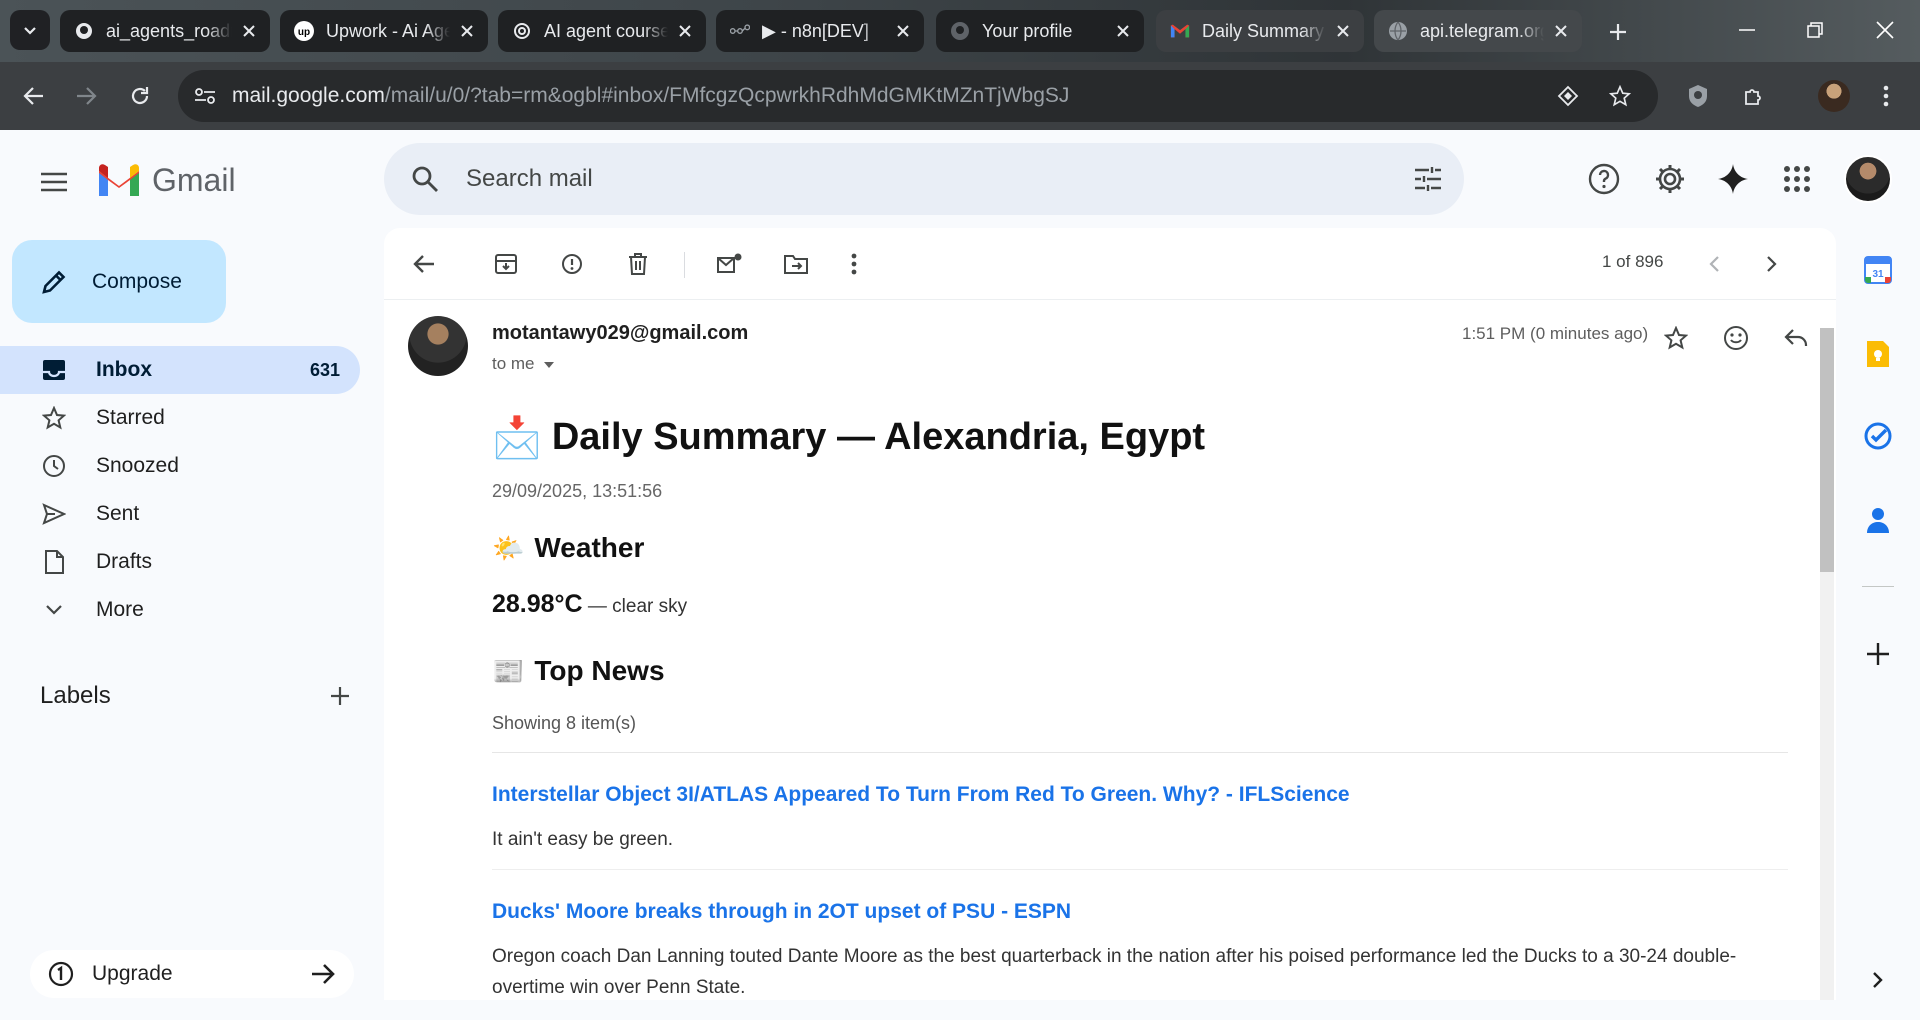 The height and width of the screenshot is (1020, 1920). Describe the element at coordinates (537, 604) in the screenshot. I see `temperature: 28.98°C` at that location.